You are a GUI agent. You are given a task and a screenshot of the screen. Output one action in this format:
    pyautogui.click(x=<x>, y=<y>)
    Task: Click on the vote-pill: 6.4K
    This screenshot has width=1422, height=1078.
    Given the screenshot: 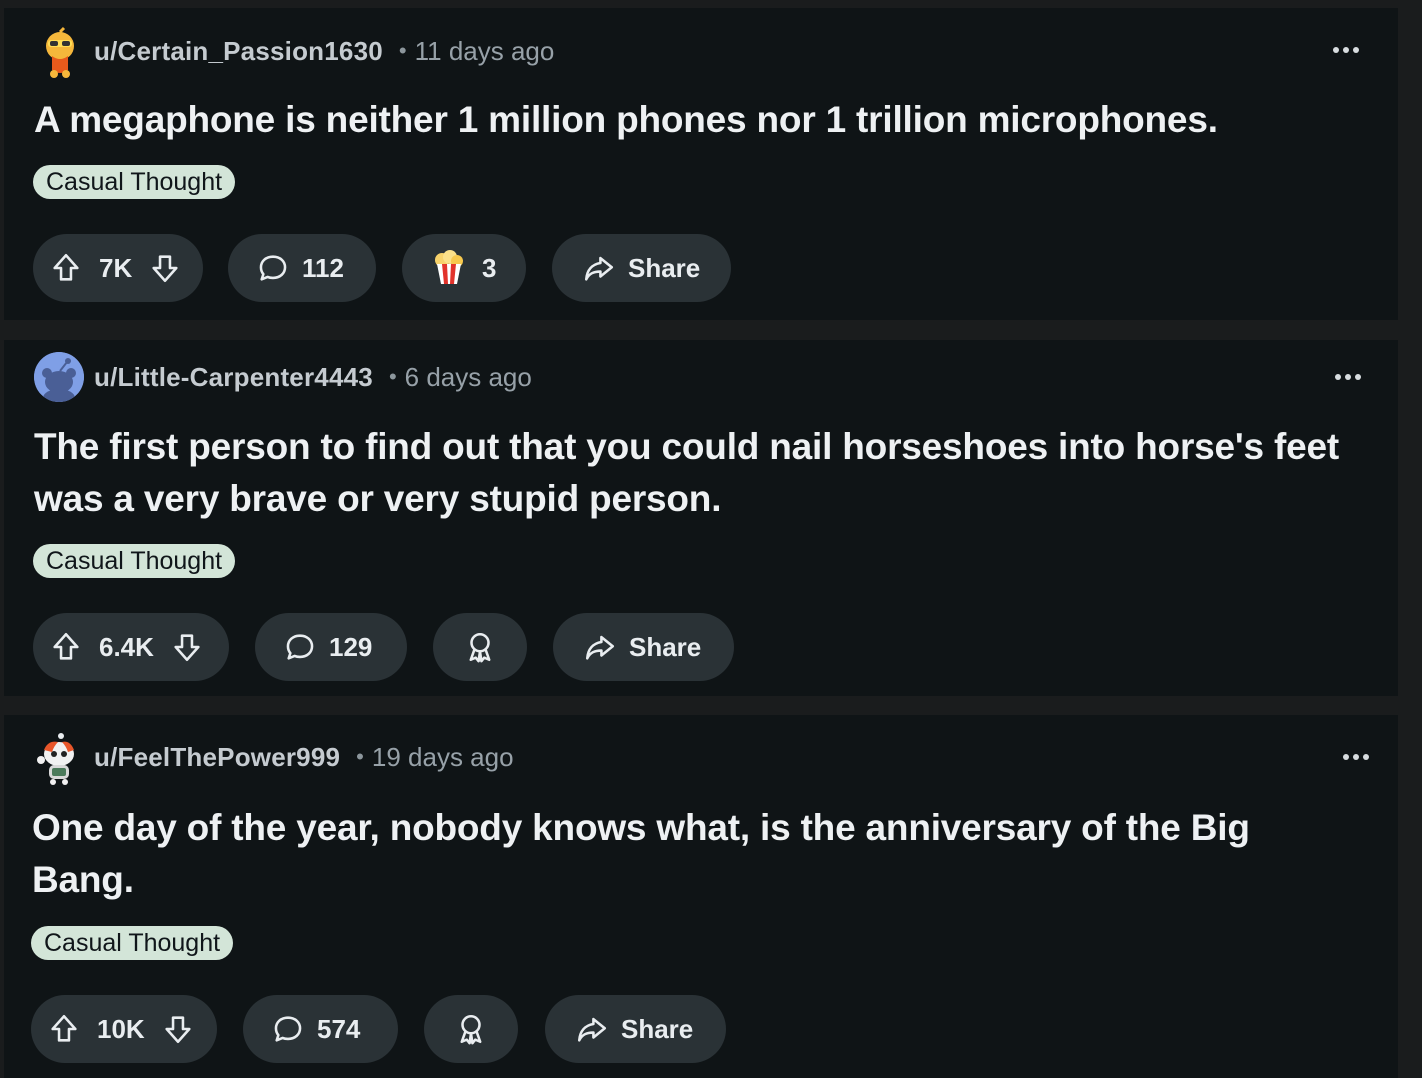 What is the action you would take?
    pyautogui.click(x=131, y=647)
    